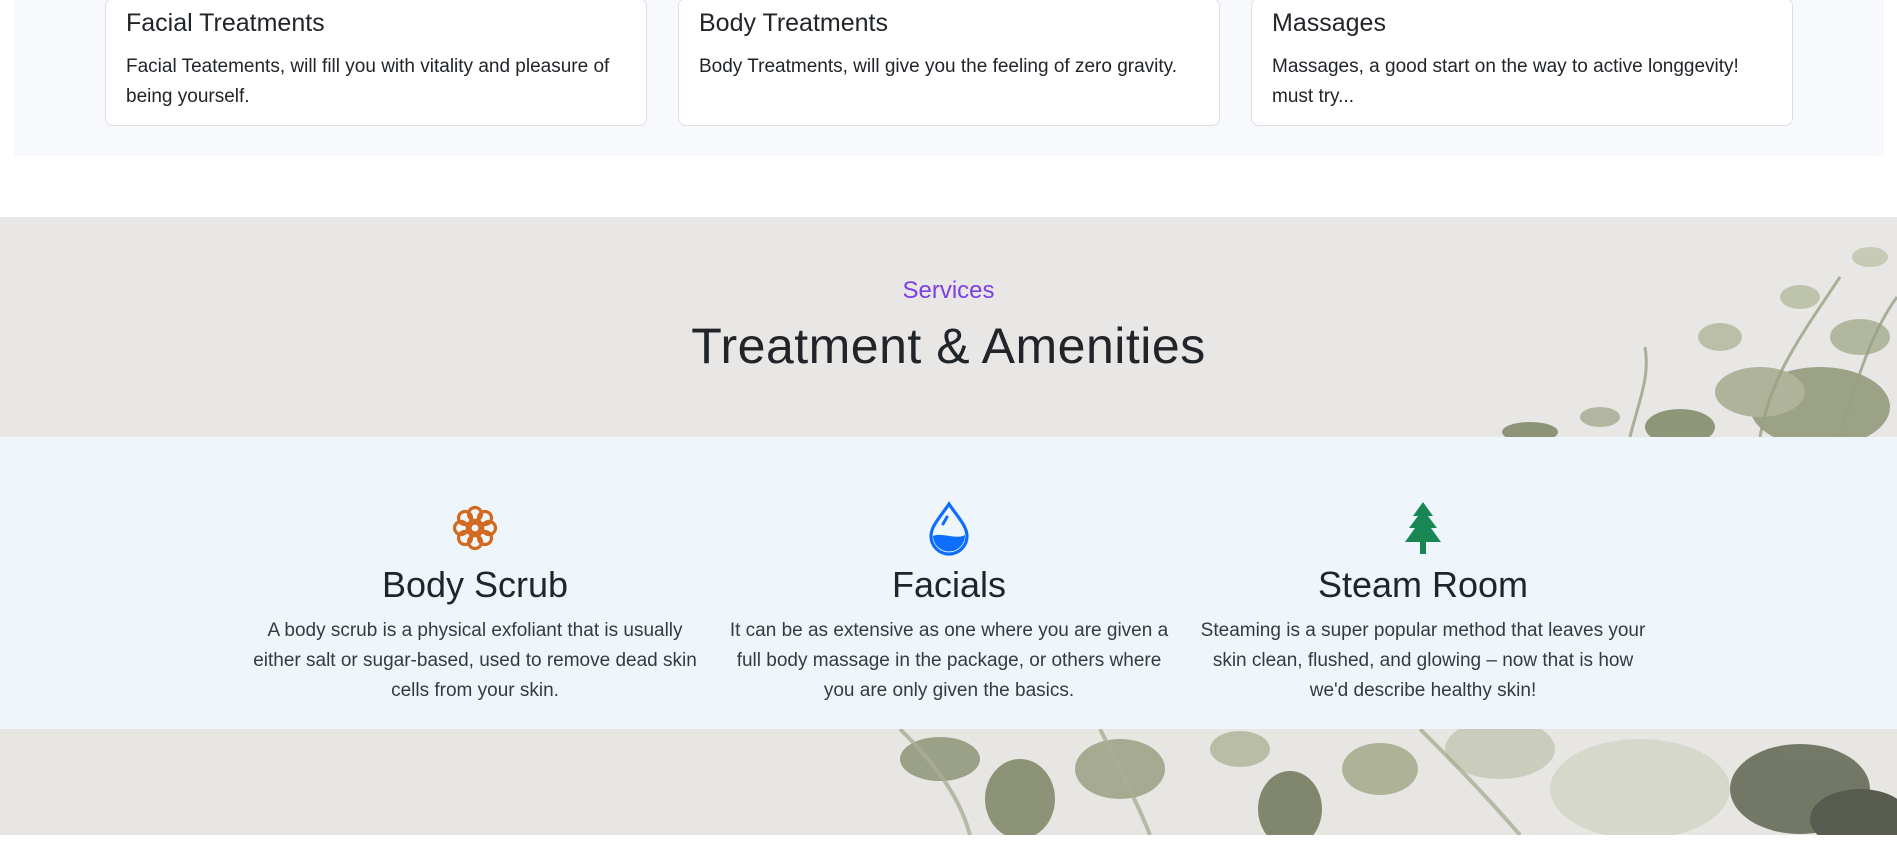 This screenshot has height=852, width=1897. Describe the element at coordinates (475, 528) in the screenshot. I see `flower-icon` at that location.